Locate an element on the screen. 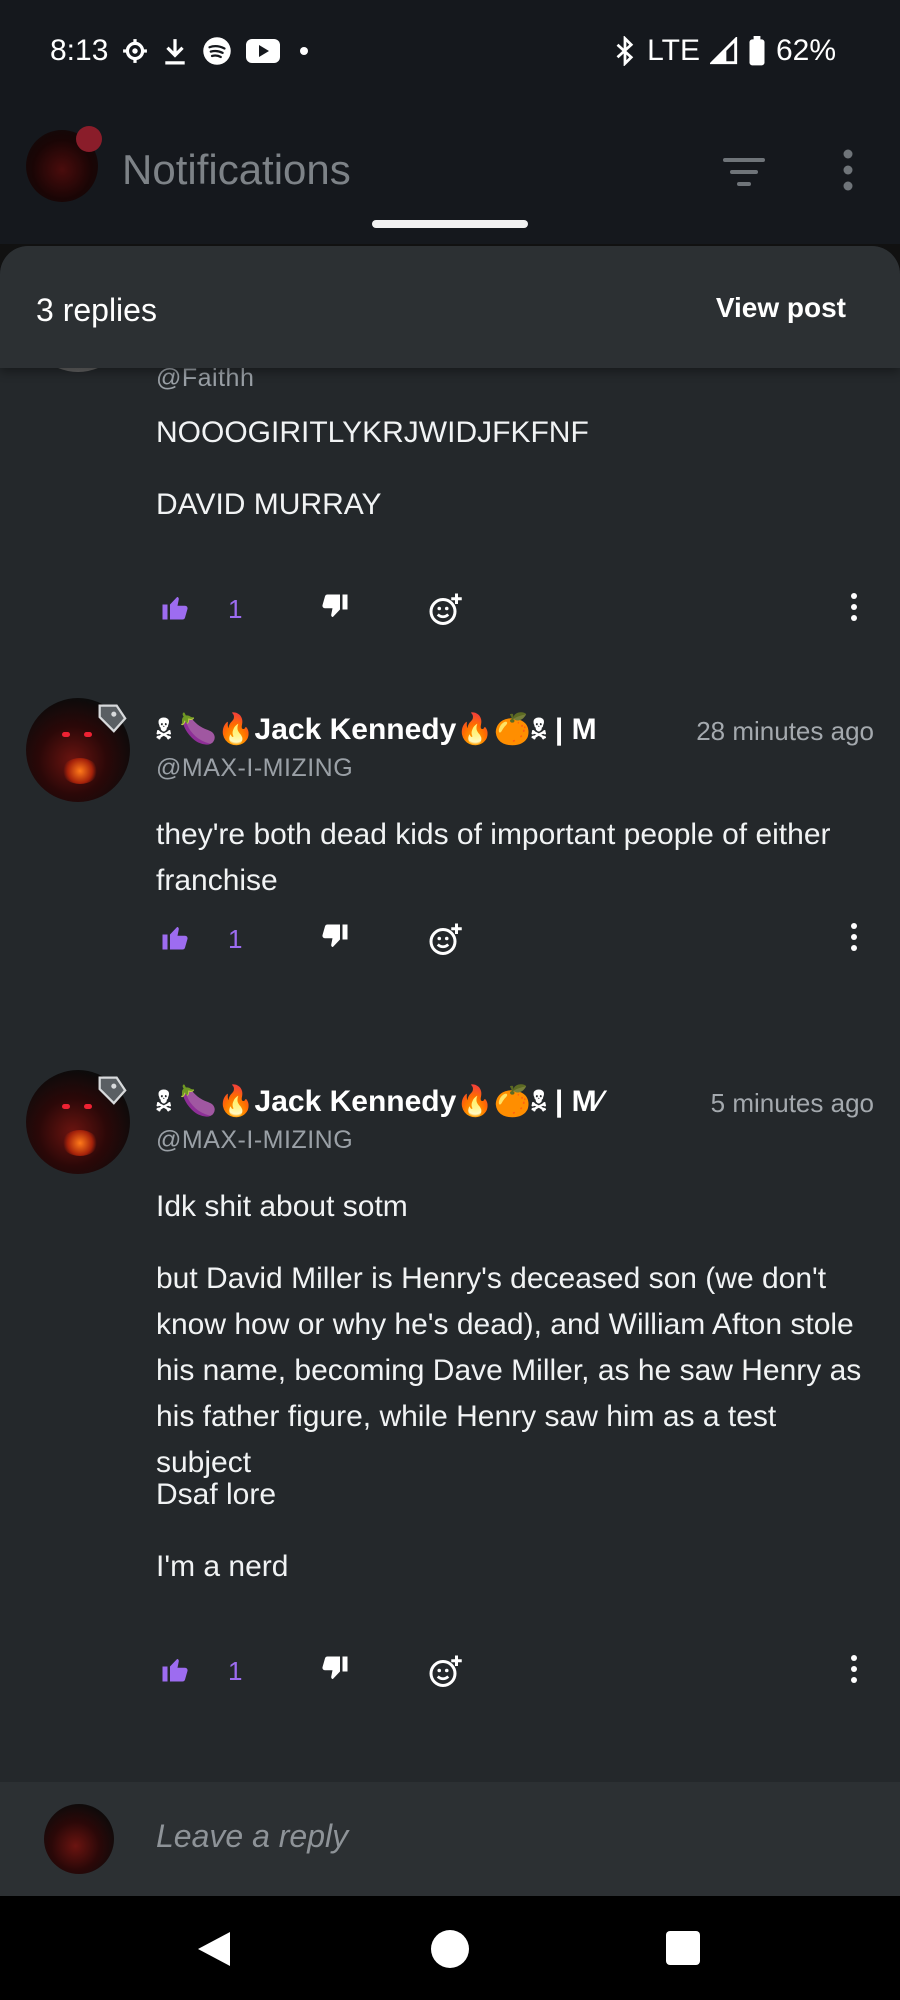  replies-count-title: 3 replies is located at coordinates (96, 310).